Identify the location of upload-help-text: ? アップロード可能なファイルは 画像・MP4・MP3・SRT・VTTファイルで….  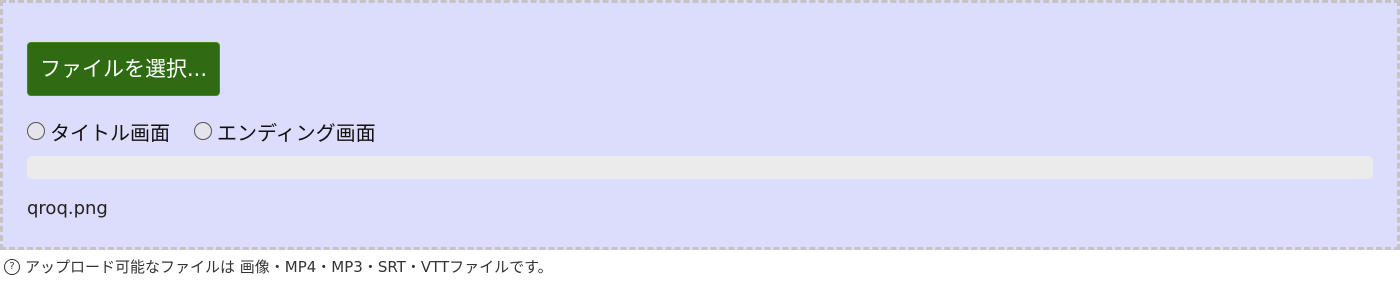
(278, 266).